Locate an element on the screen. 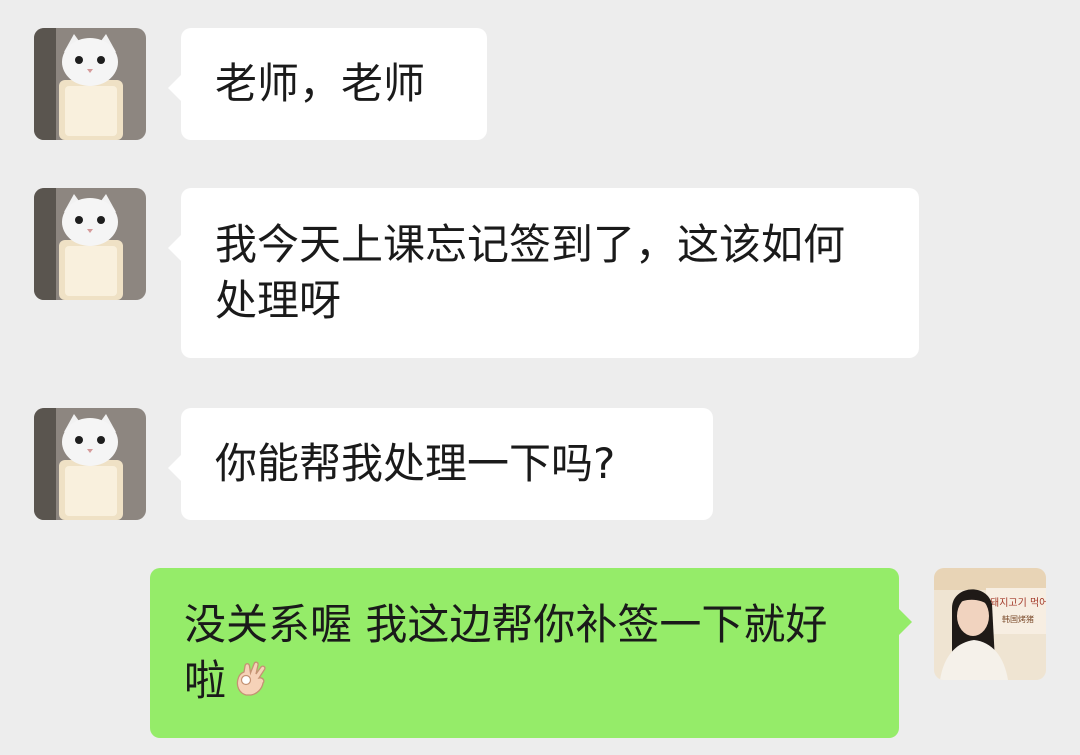 The height and width of the screenshot is (755, 1080). message-text: 没关系喔 我这边帮你补签一下就好啦 is located at coordinates (506, 652).